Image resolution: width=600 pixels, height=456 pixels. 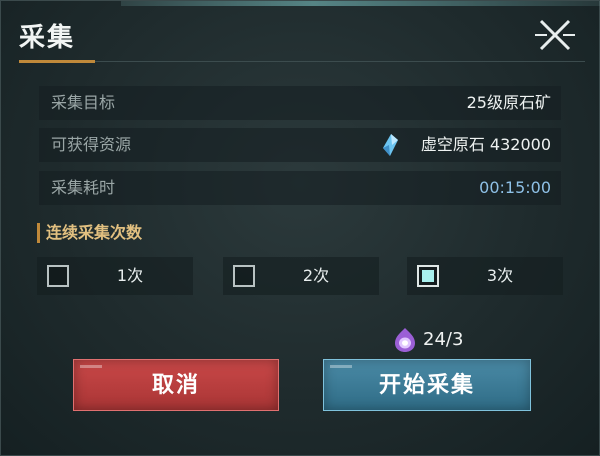 I want to click on info-row-resource: 可获得资源 虚空原石 432000, so click(x=300, y=145).